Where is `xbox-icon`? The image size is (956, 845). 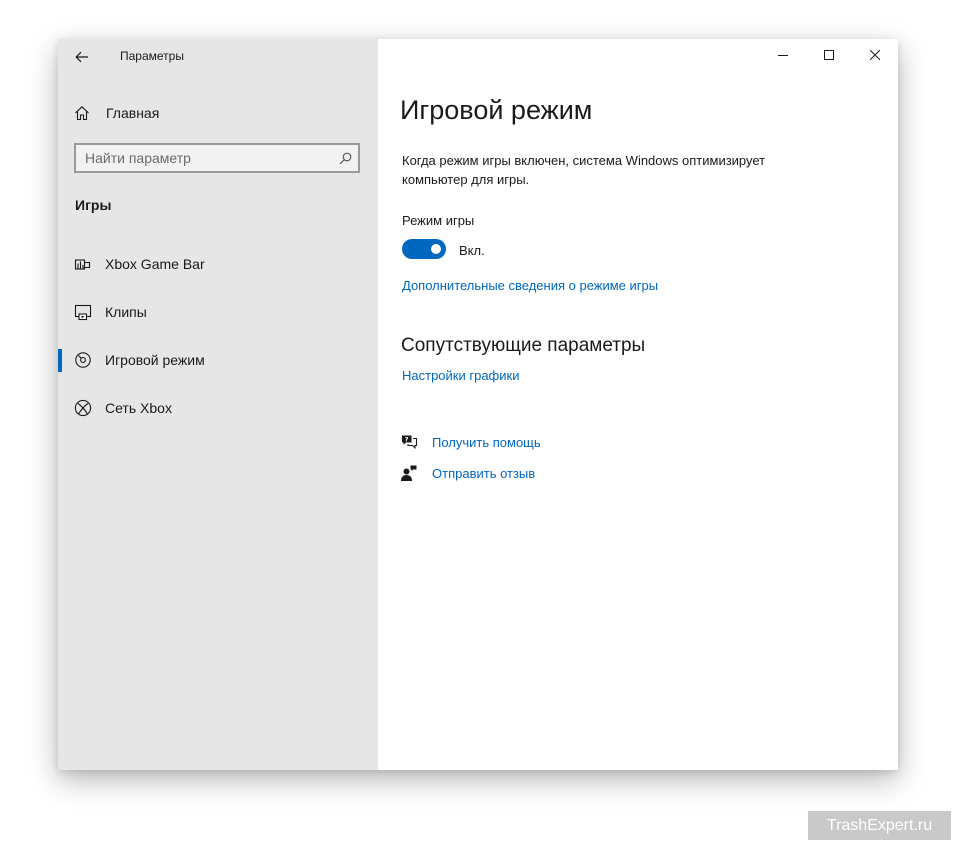 xbox-icon is located at coordinates (83, 408).